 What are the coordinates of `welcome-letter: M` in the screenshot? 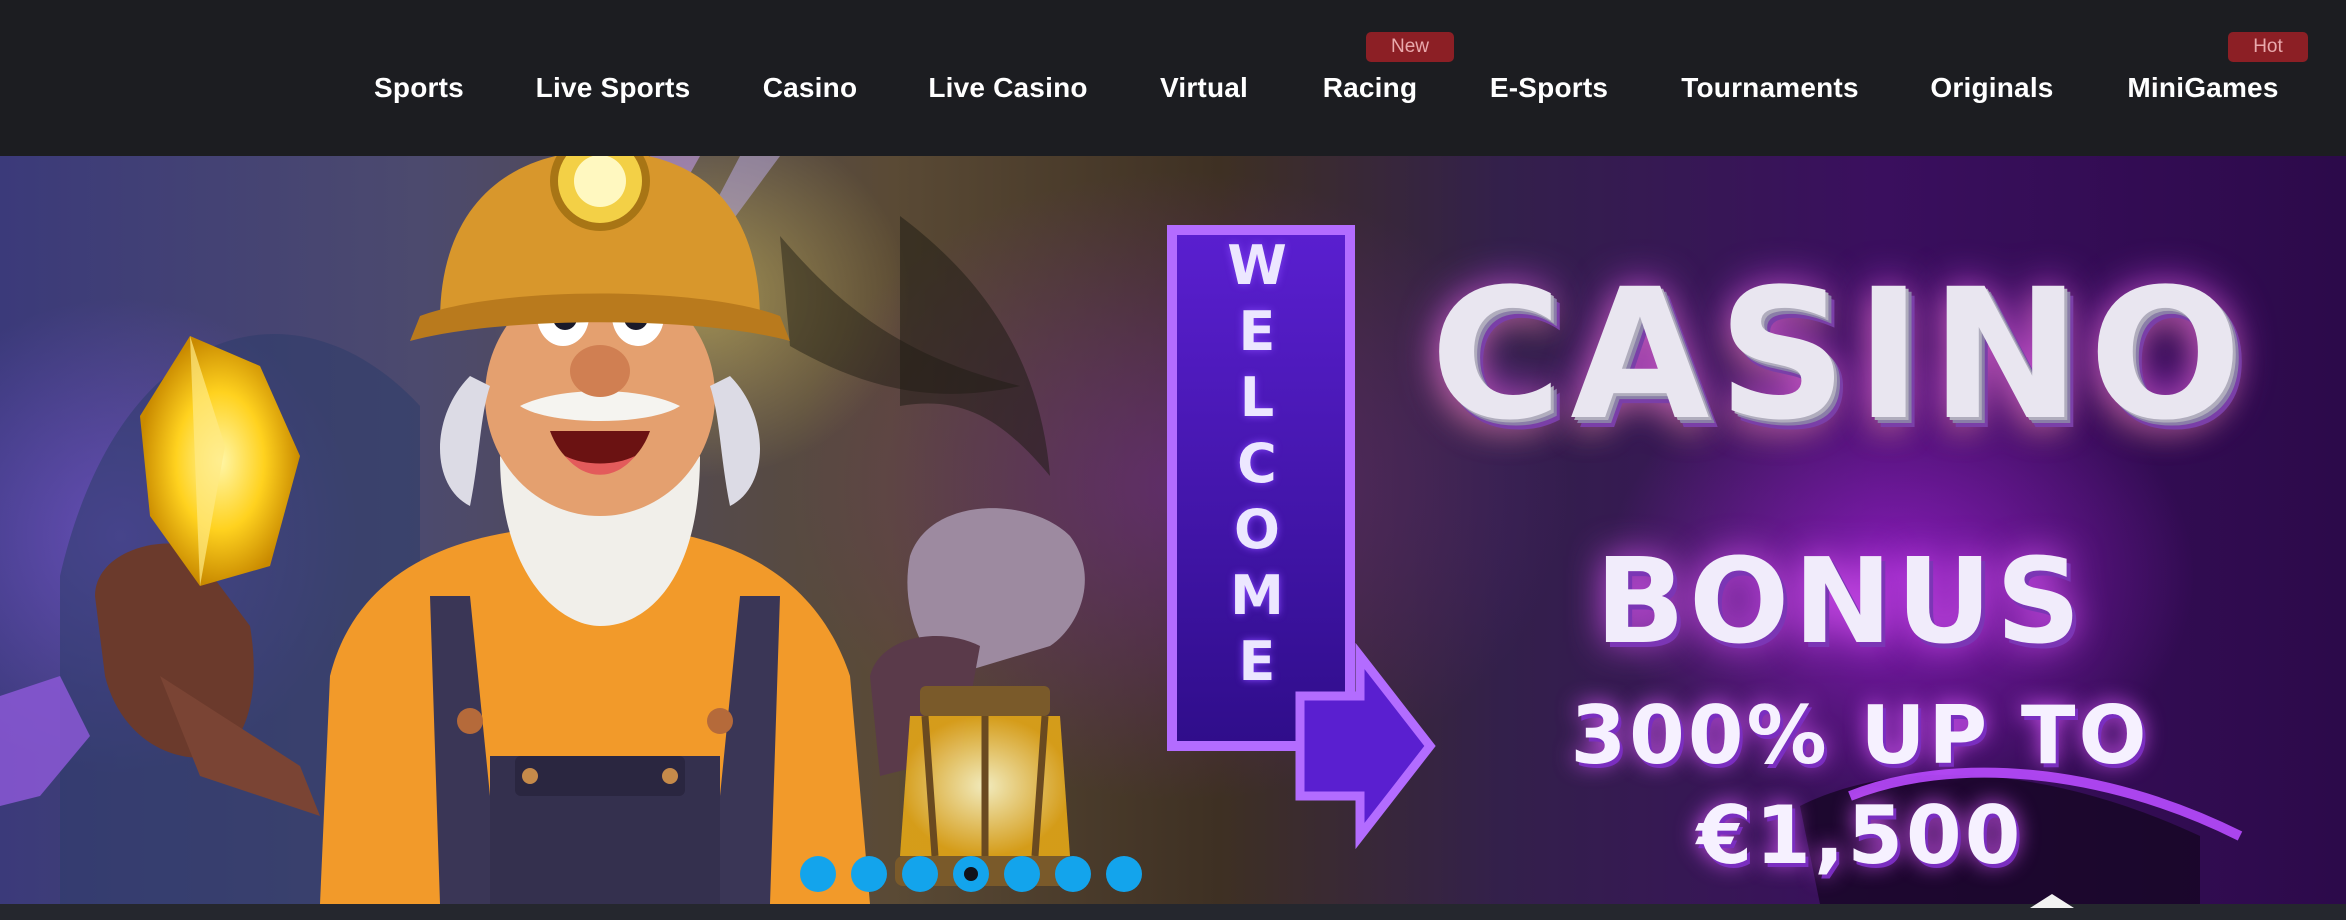 It's located at (1257, 595).